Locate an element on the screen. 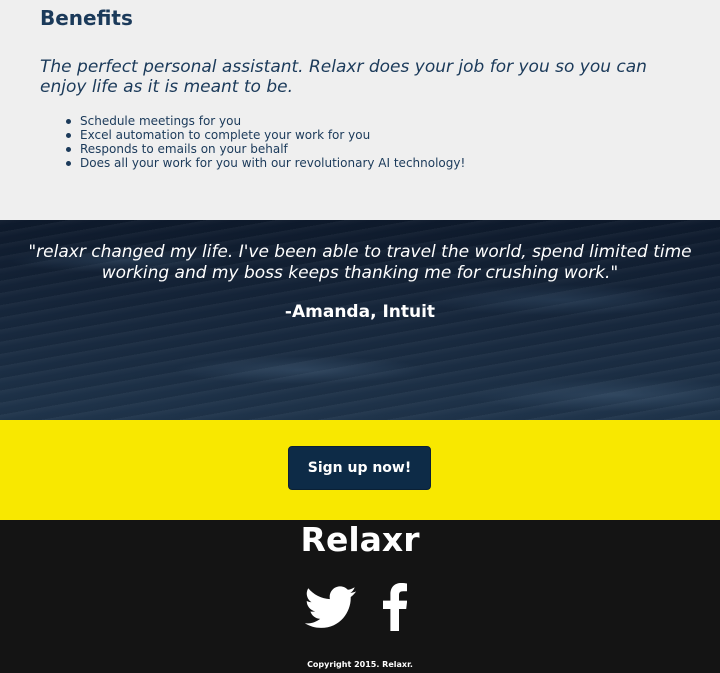 The image size is (720, 673). twitter-icon is located at coordinates (331, 608).